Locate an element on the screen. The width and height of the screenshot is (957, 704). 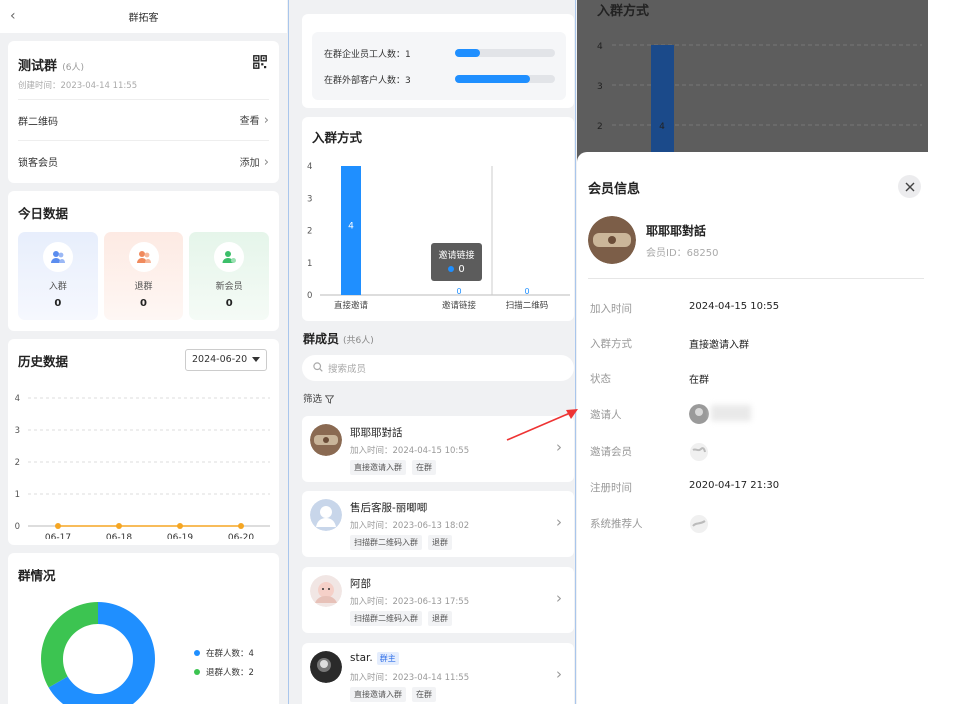
members-header: 群成员 (共6人) is located at coordinates (338, 338).